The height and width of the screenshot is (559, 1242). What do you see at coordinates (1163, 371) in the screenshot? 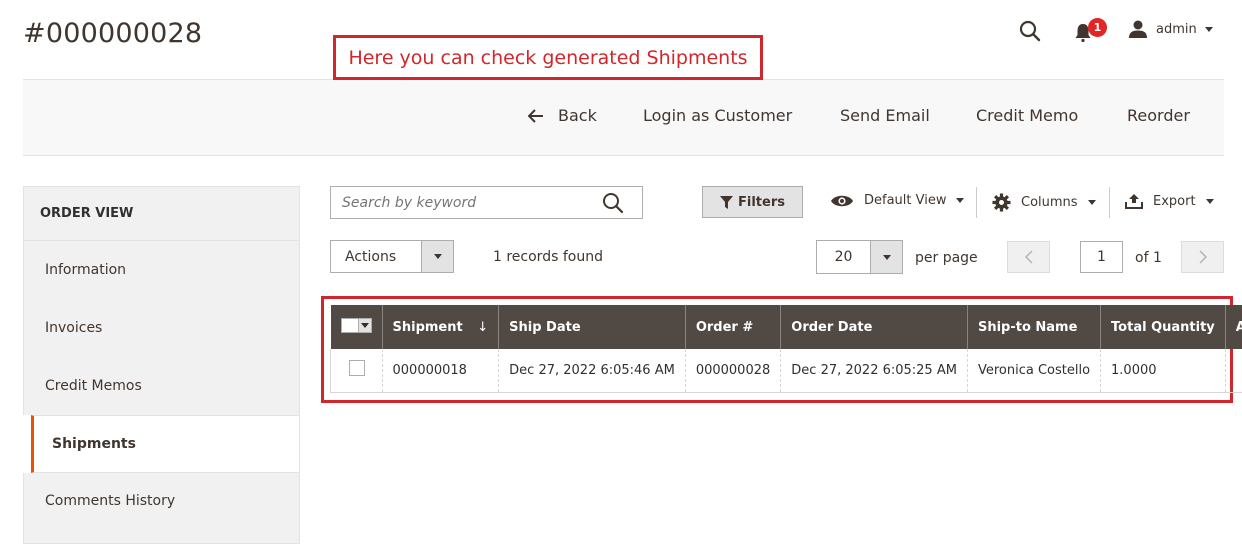
I see `cell-total-quantity: 1.0000` at bounding box center [1163, 371].